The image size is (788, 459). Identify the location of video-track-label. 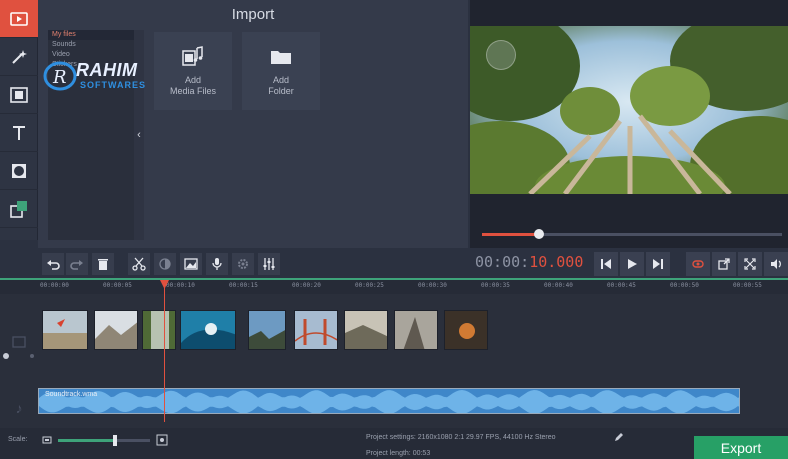
(19, 342).